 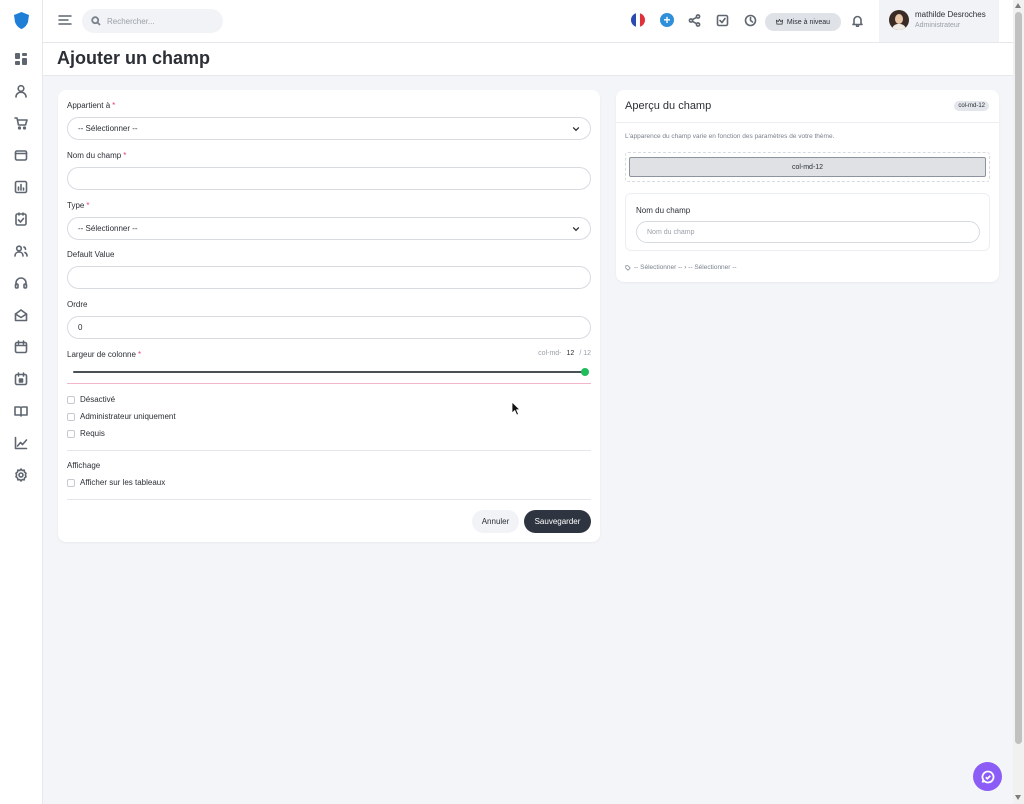 I want to click on preview-path: -- Sélectionner -- › -- Sélectionner --, so click(x=681, y=267).